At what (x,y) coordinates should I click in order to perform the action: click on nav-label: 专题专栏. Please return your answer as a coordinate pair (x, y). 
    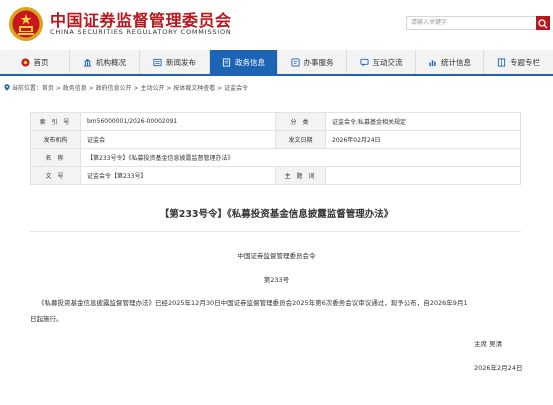
    Looking at the image, I should click on (525, 62).